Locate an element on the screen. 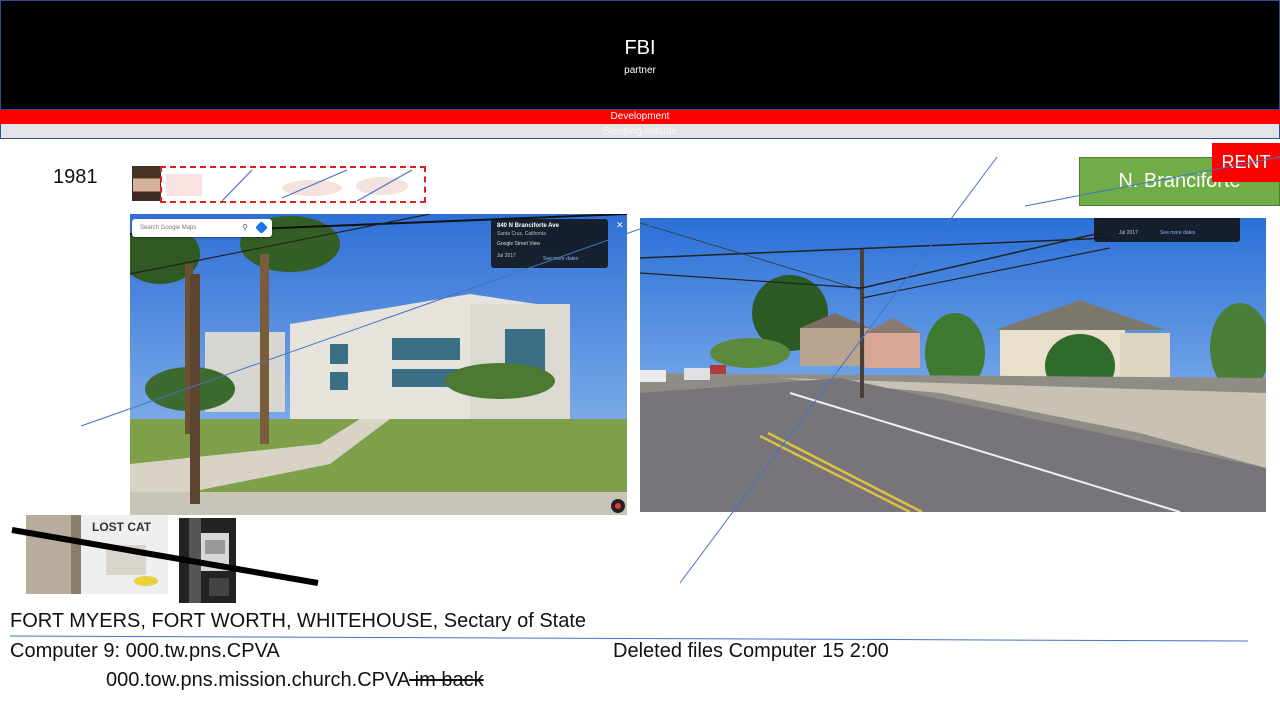 The height and width of the screenshot is (720, 1280). directions-icon is located at coordinates (261, 227).